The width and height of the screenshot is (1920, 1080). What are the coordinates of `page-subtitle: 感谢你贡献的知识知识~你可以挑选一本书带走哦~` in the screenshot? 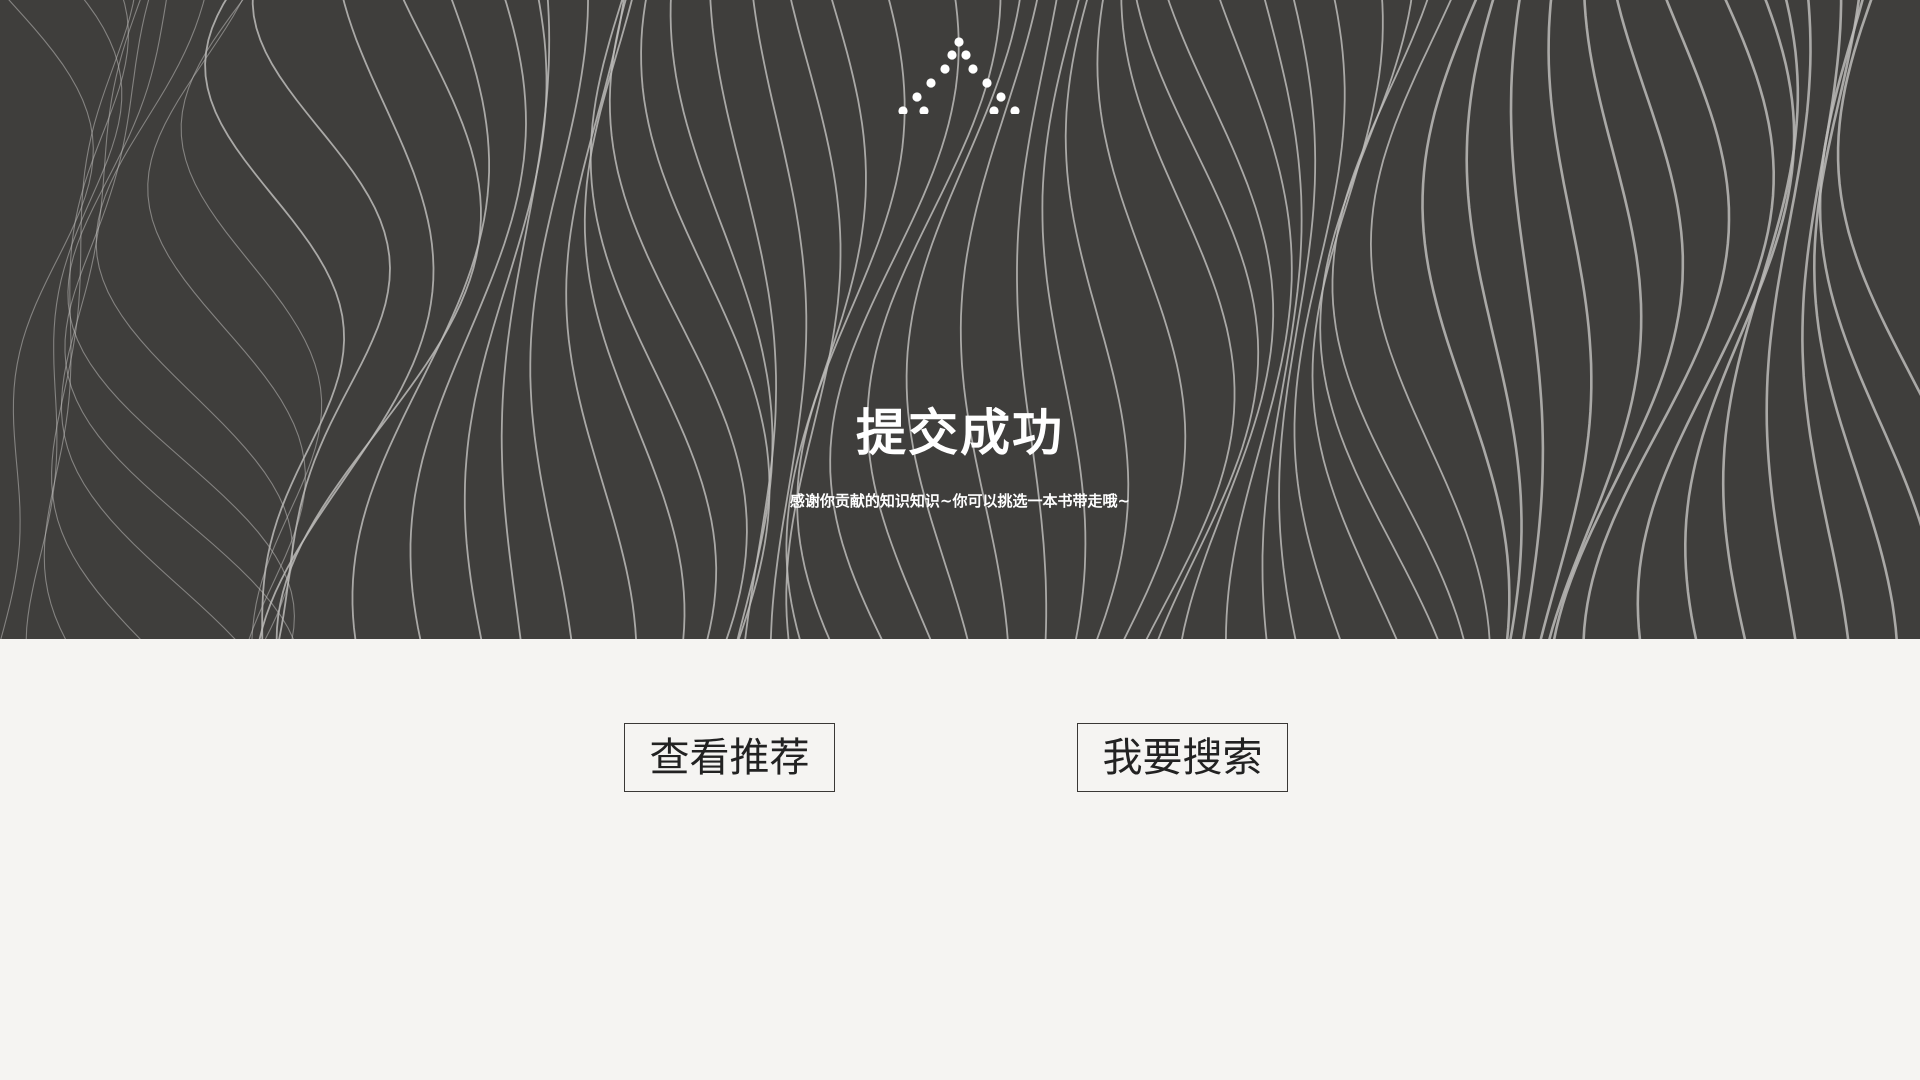 It's located at (960, 501).